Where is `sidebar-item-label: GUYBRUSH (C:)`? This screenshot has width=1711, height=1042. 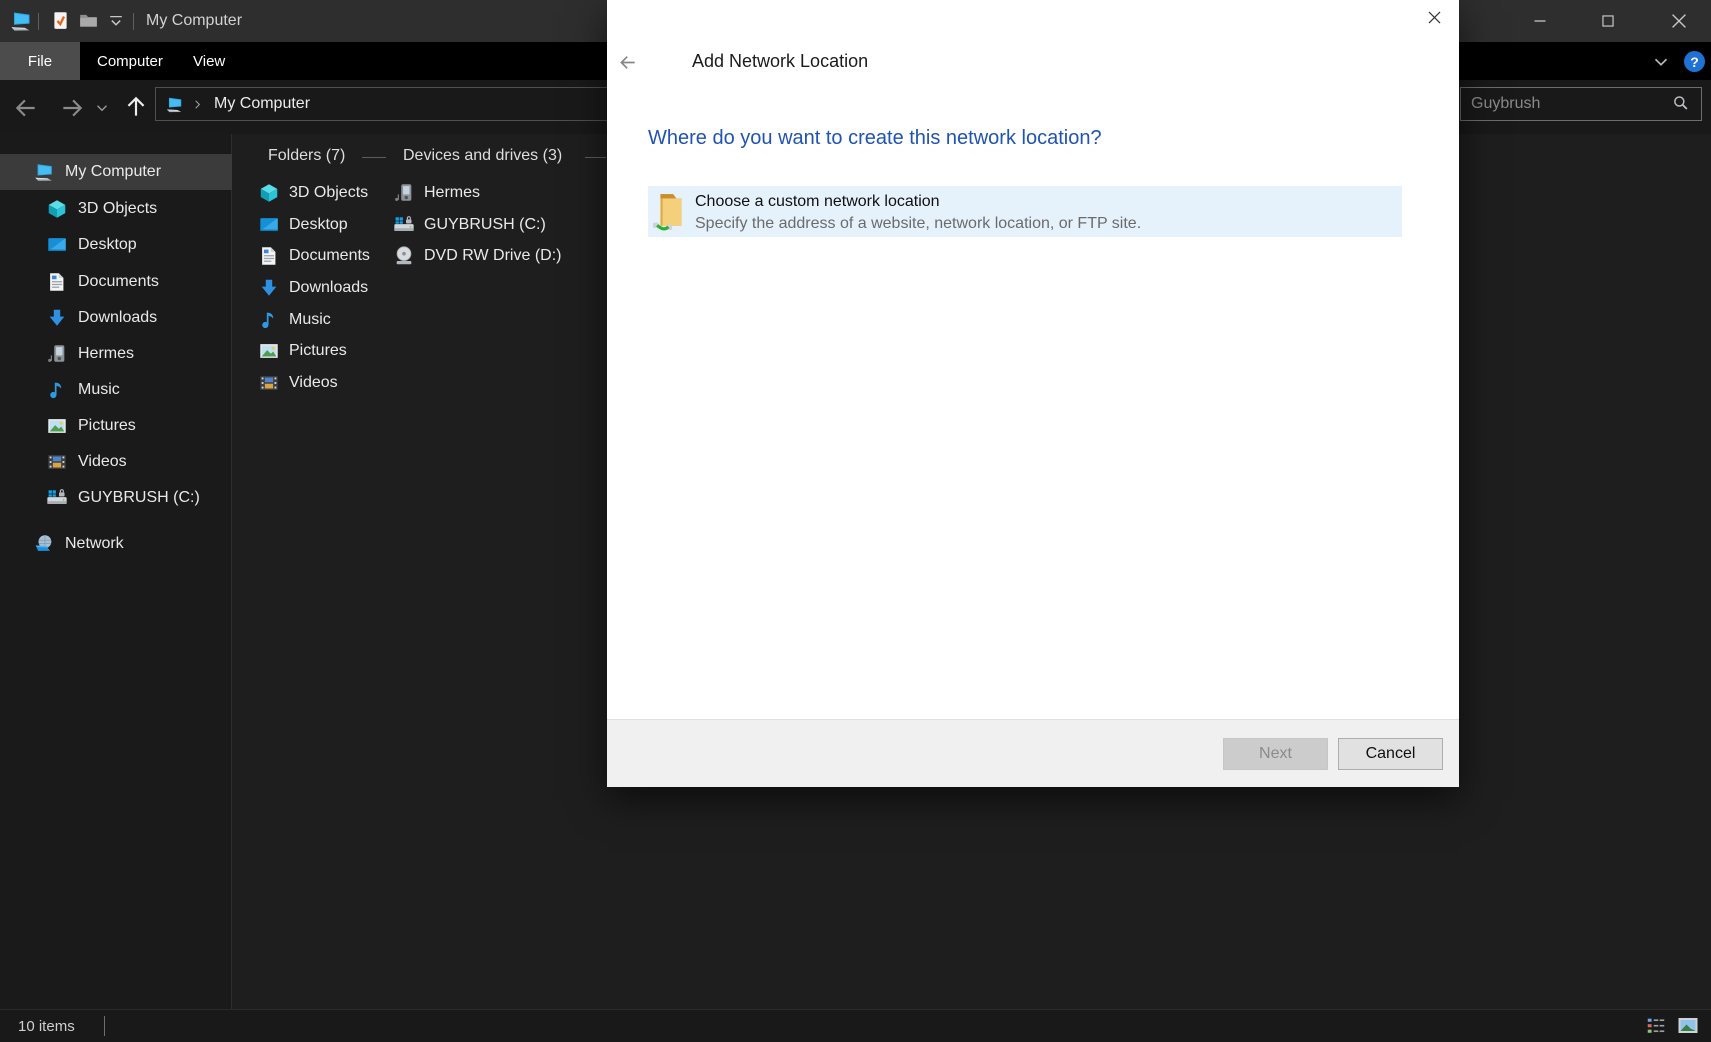 sidebar-item-label: GUYBRUSH (C:) is located at coordinates (139, 497).